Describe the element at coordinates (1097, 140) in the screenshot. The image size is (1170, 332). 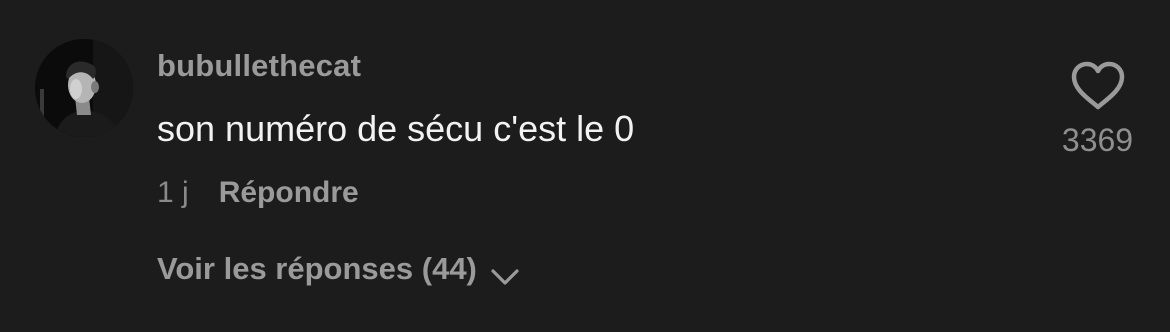
I see `like-count: 3369` at that location.